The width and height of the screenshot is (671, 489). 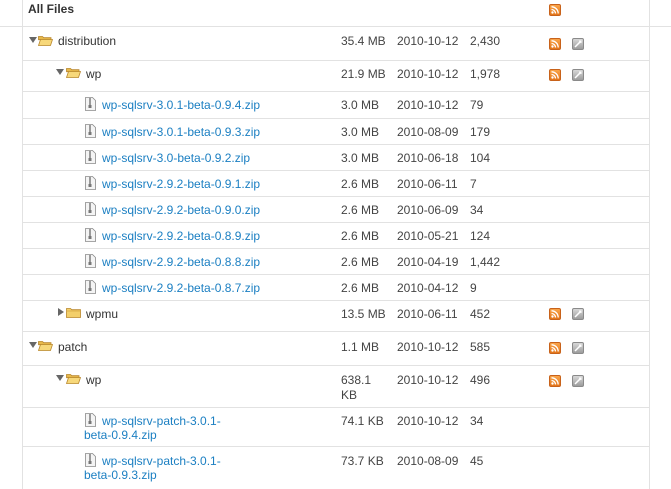 What do you see at coordinates (473, 184) in the screenshot?
I see `download-count: 7` at bounding box center [473, 184].